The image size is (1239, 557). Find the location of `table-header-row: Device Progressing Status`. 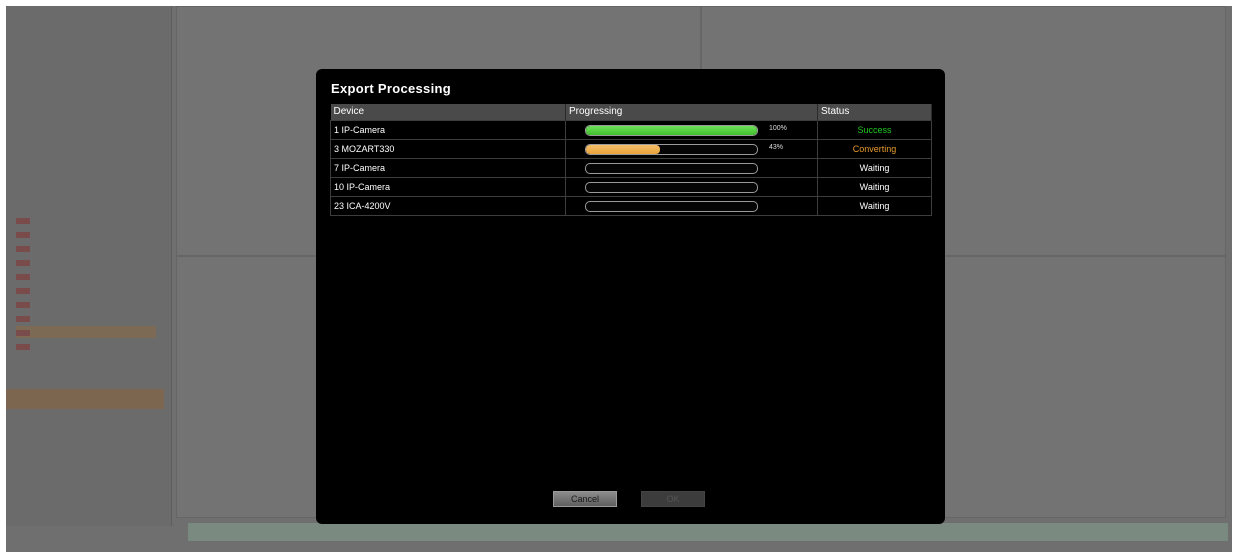

table-header-row: Device Progressing Status is located at coordinates (631, 112).